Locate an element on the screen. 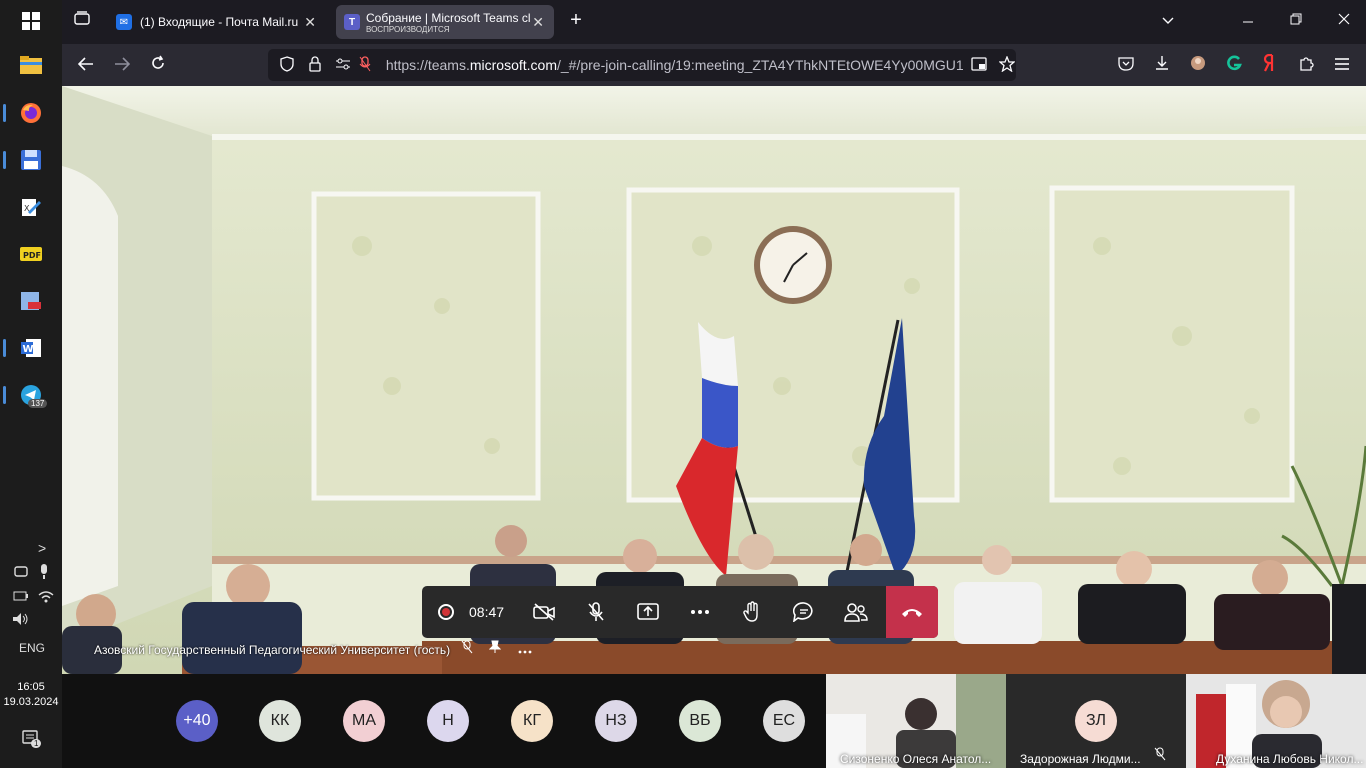 This screenshot has height=768, width=1366. telegram-badge: 137 is located at coordinates (38, 403).